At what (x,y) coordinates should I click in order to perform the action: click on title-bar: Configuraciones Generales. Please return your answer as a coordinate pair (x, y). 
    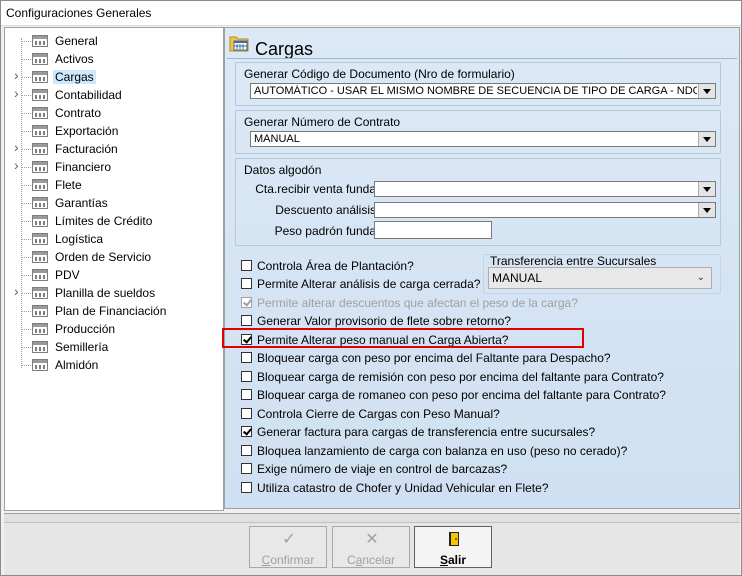
    Looking at the image, I should click on (371, 13).